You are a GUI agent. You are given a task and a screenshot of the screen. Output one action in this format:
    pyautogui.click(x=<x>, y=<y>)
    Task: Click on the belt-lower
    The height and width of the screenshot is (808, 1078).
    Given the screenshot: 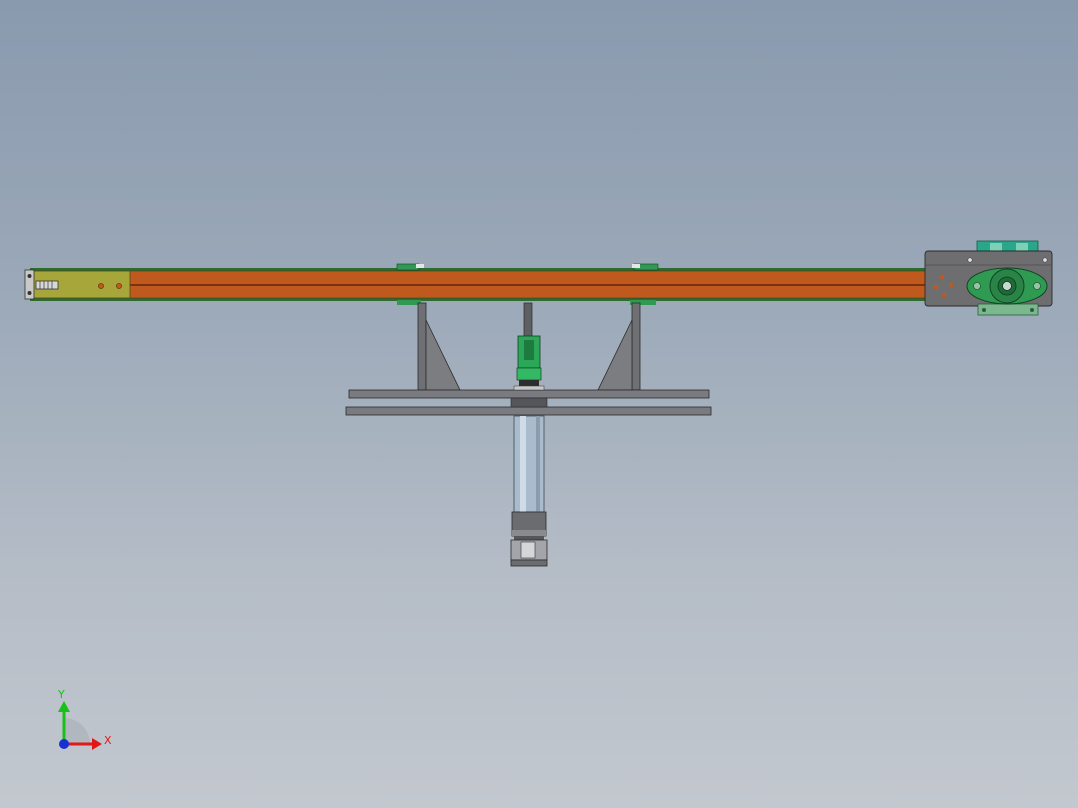 What is the action you would take?
    pyautogui.click(x=479, y=292)
    